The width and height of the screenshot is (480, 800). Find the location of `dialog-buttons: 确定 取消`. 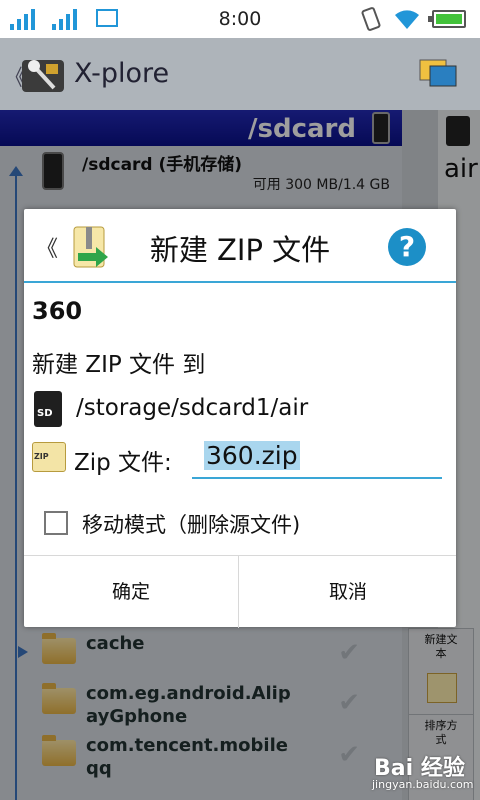

dialog-buttons: 确定 取消 is located at coordinates (240, 591).